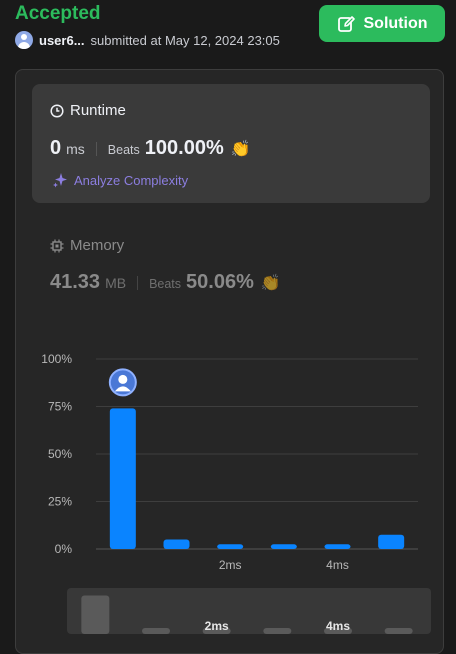 The height and width of the screenshot is (654, 456). Describe the element at coordinates (116, 283) in the screenshot. I see `memory-unit: MB` at that location.